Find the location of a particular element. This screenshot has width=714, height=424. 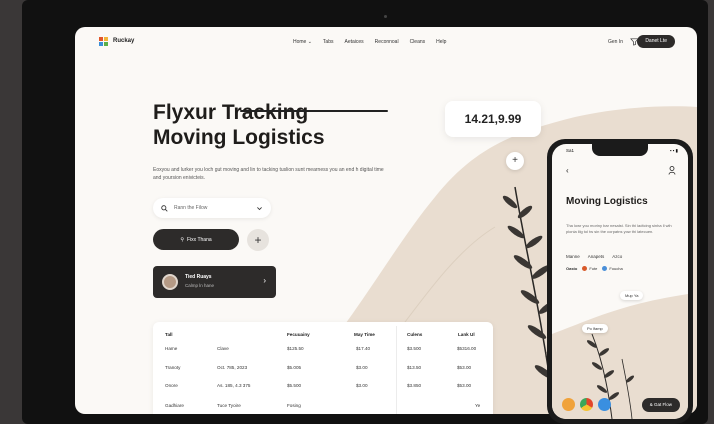

table-cell: Gadhiare is located at coordinates (174, 405).